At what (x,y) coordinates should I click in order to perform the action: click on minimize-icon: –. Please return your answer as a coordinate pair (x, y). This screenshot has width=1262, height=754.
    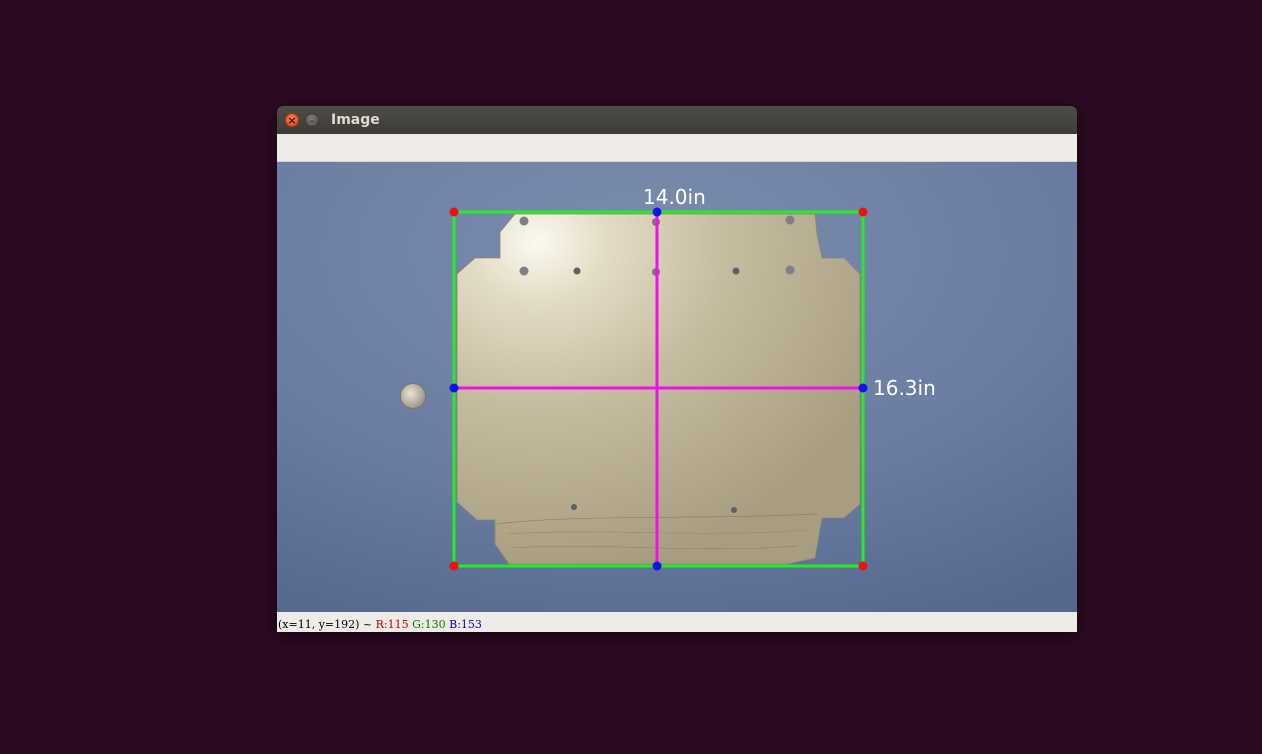
    Looking at the image, I should click on (312, 120).